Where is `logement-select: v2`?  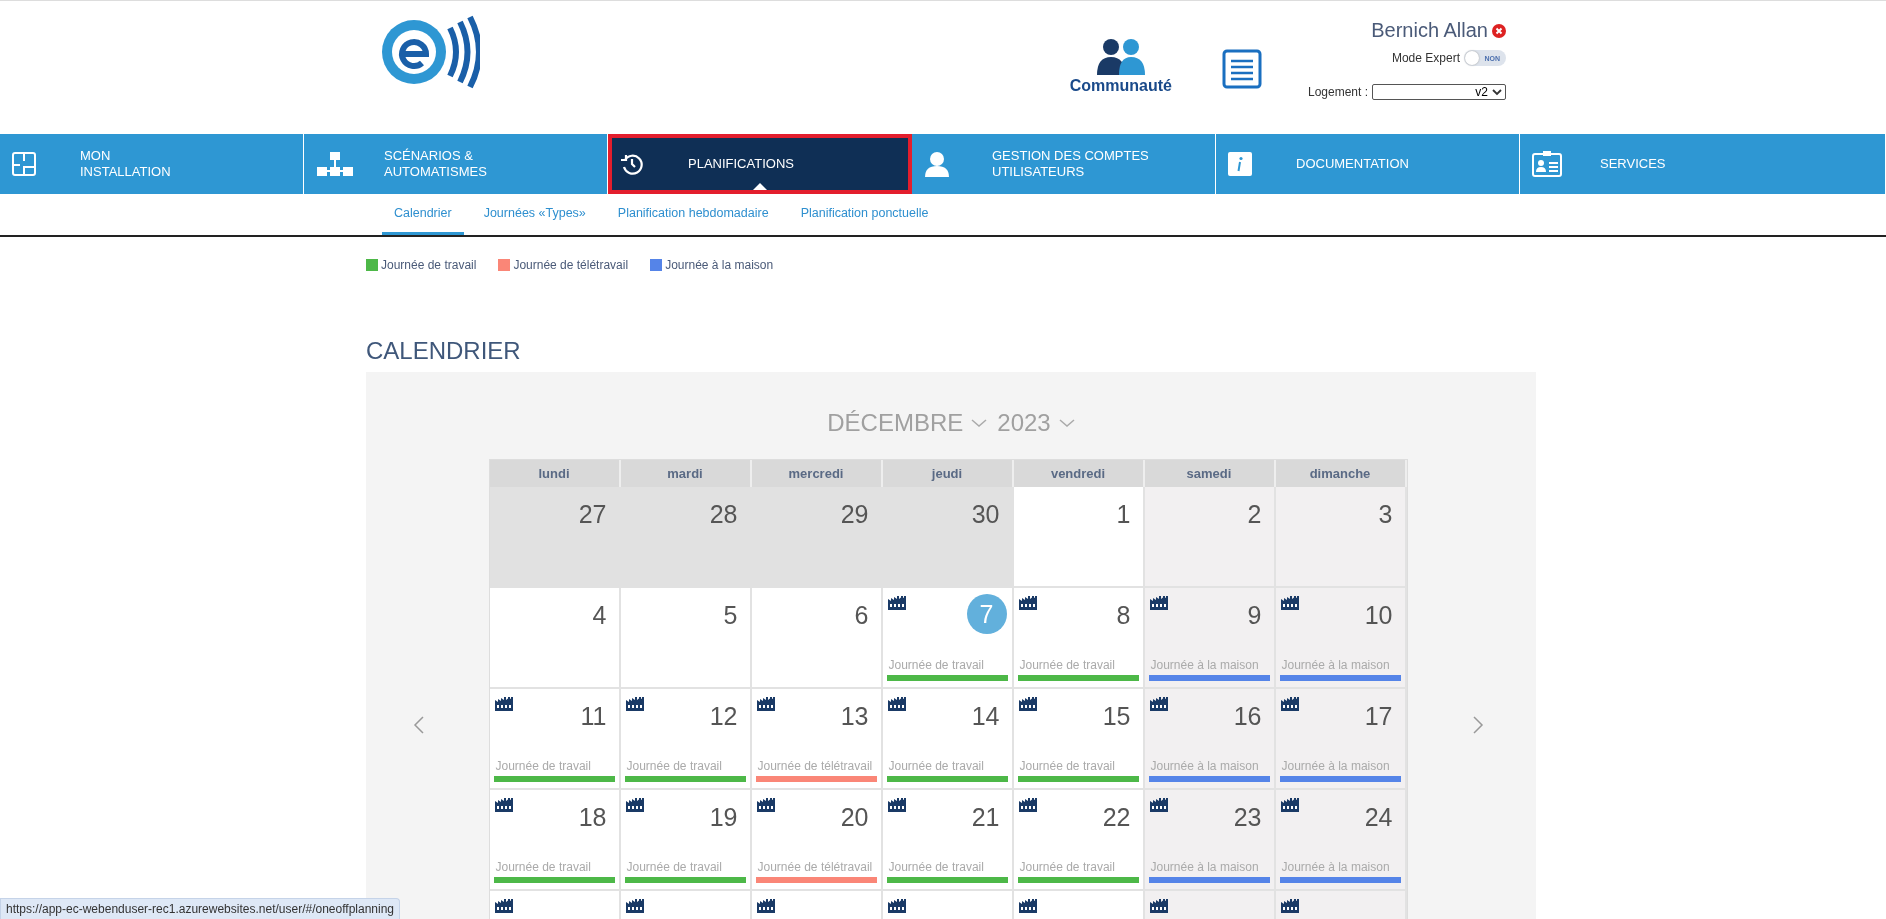 logement-select: v2 is located at coordinates (1439, 92).